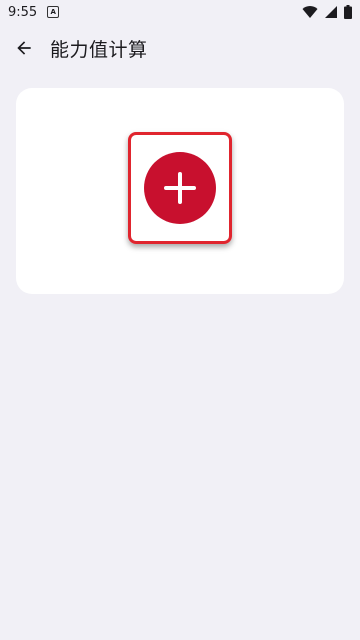  I want to click on status-left: 9:55 A, so click(34, 12).